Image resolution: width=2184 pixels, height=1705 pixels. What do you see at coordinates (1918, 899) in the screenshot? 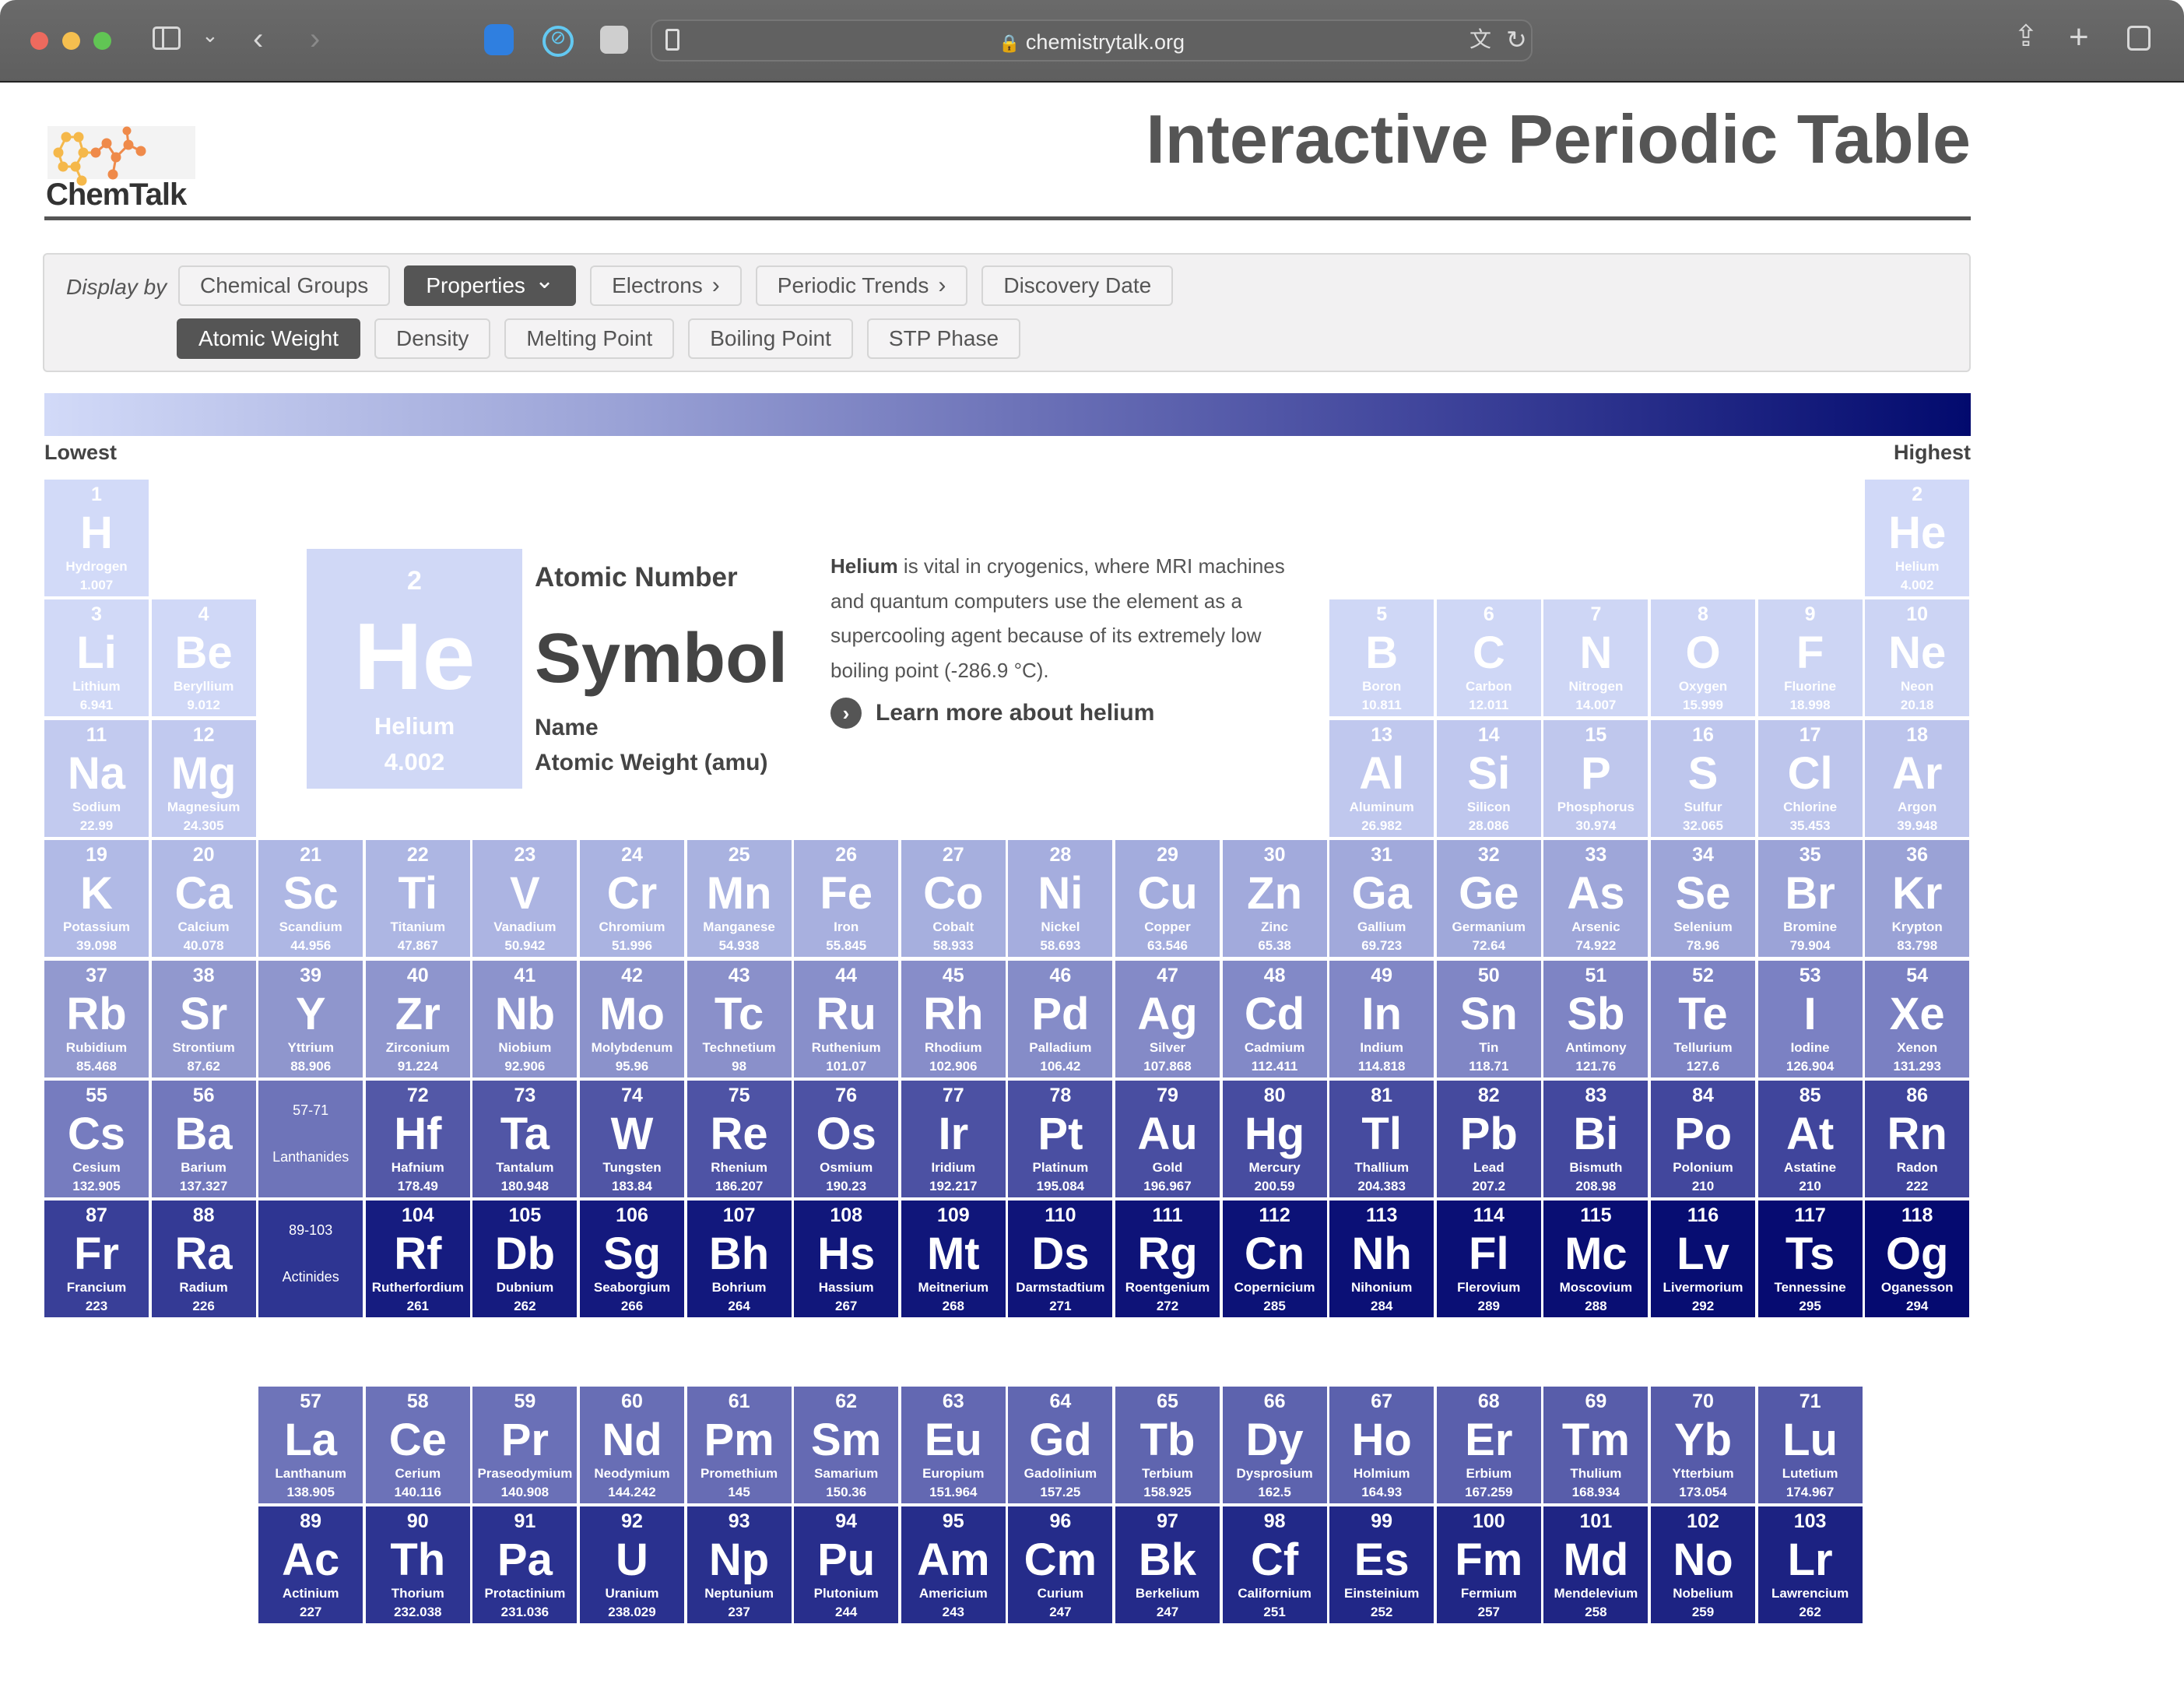
I see `element-cell-kr: 36 Kr Krypton 83.798` at bounding box center [1918, 899].